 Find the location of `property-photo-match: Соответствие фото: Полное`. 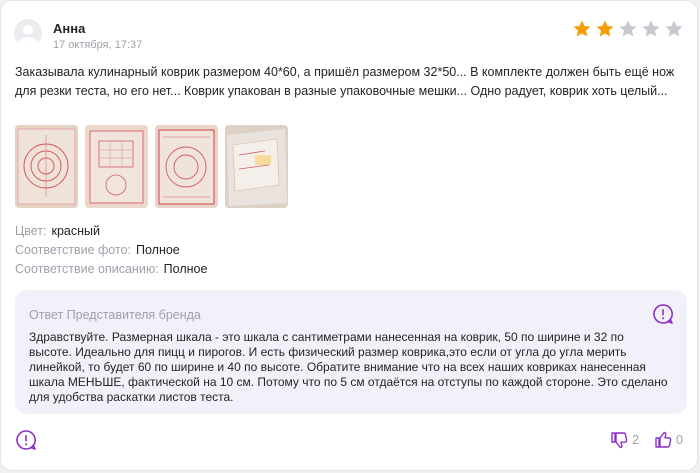

property-photo-match: Соответствие фото: Полное is located at coordinates (111, 250).